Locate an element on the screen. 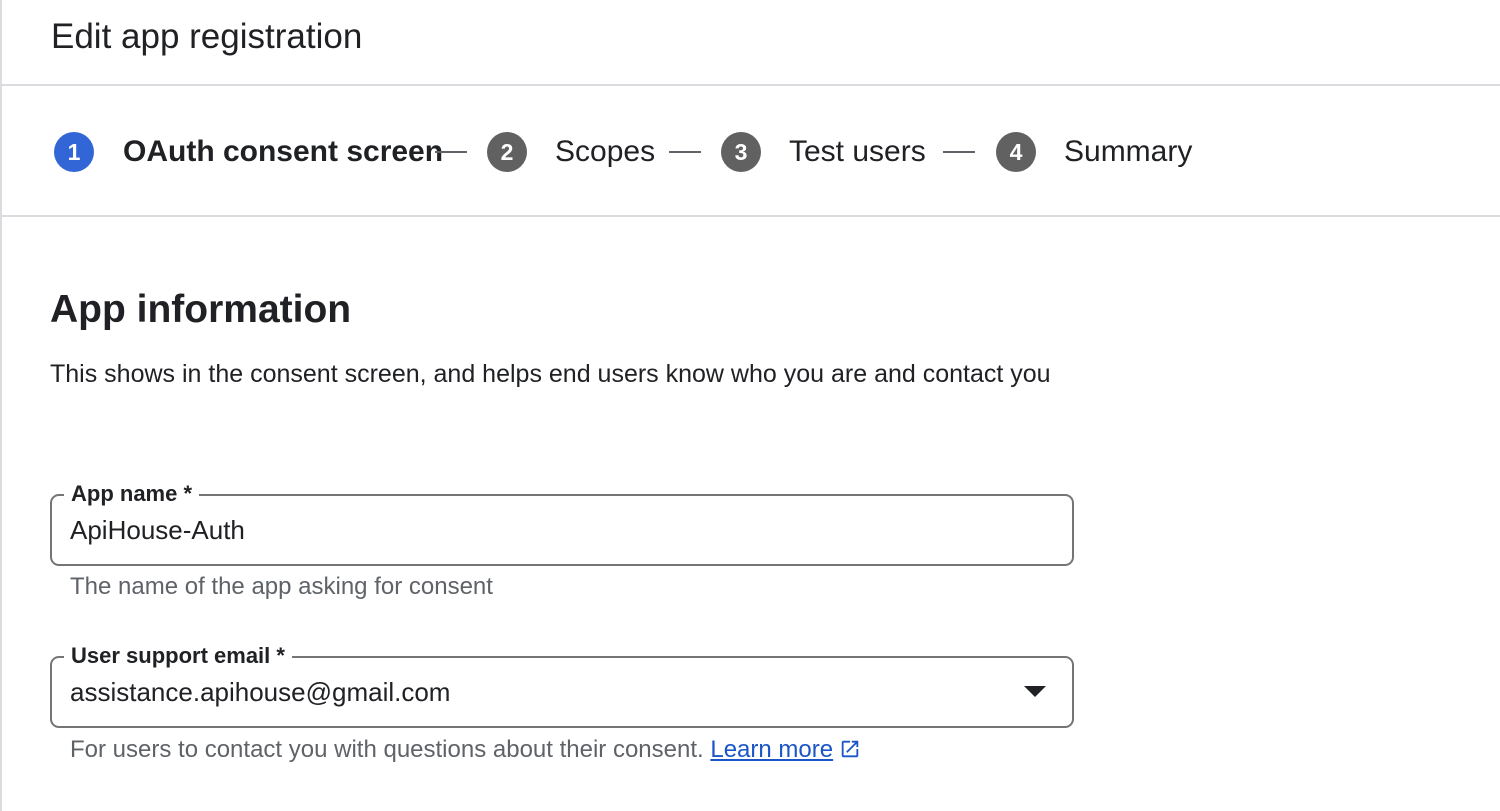 Image resolution: width=1500 pixels, height=811 pixels. app-name-field: App name * ApiHouse-Auth is located at coordinates (562, 522).